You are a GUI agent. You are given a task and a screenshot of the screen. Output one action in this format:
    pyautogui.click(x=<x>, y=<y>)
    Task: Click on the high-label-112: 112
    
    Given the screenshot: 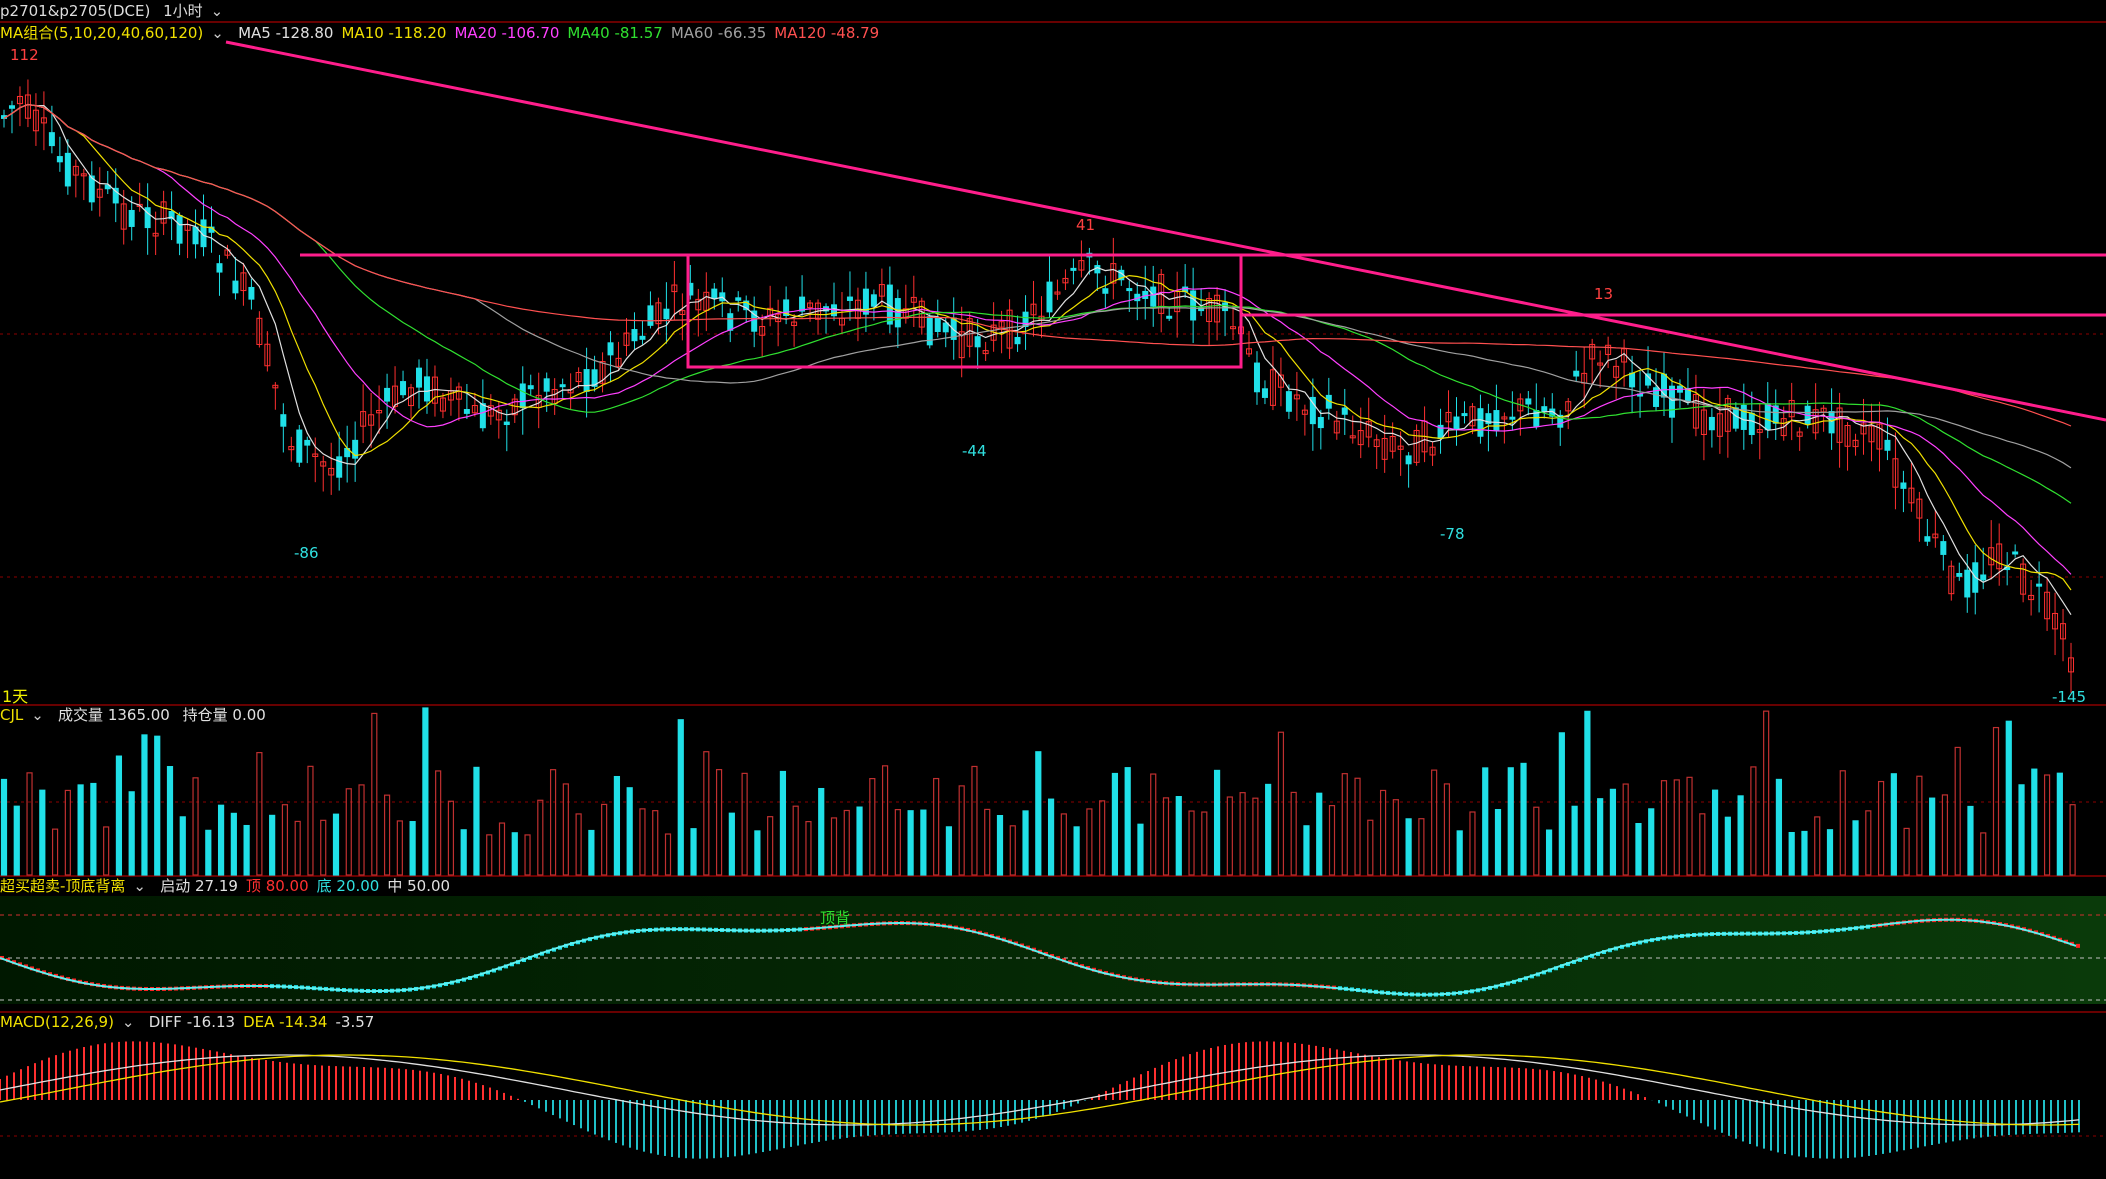 What is the action you would take?
    pyautogui.click(x=24, y=55)
    